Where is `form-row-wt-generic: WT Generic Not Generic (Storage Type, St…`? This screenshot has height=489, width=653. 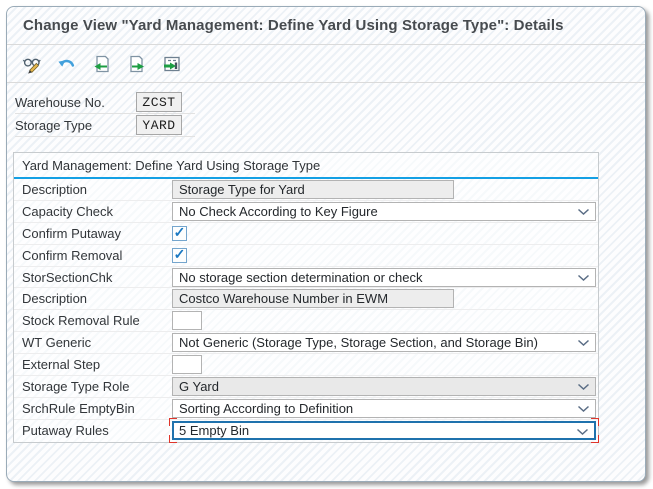 form-row-wt-generic: WT Generic Not Generic (Storage Type, St… is located at coordinates (306, 343).